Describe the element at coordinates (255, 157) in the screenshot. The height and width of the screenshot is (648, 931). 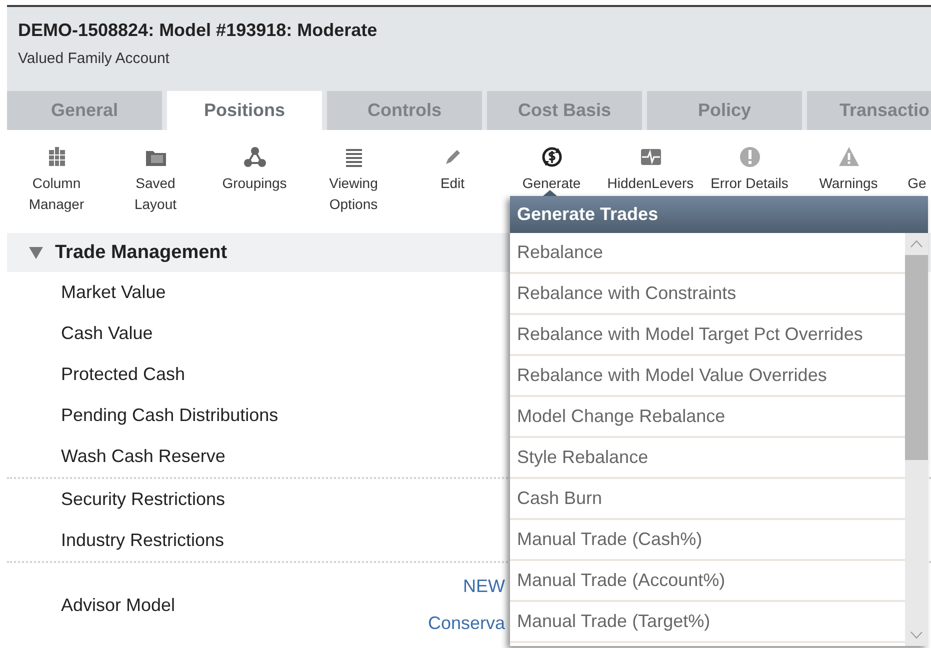
I see `nodes-icon` at that location.